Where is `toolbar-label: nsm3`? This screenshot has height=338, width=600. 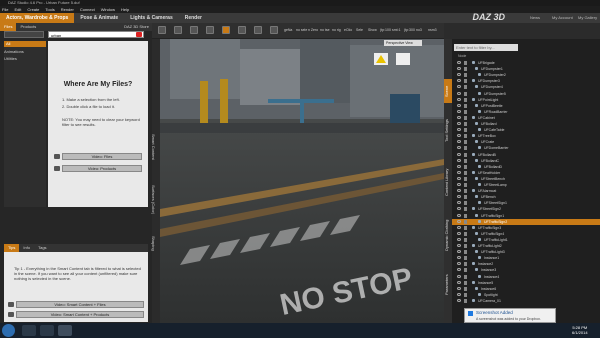
toolbar-label: nsm3 is located at coordinates (432, 30).